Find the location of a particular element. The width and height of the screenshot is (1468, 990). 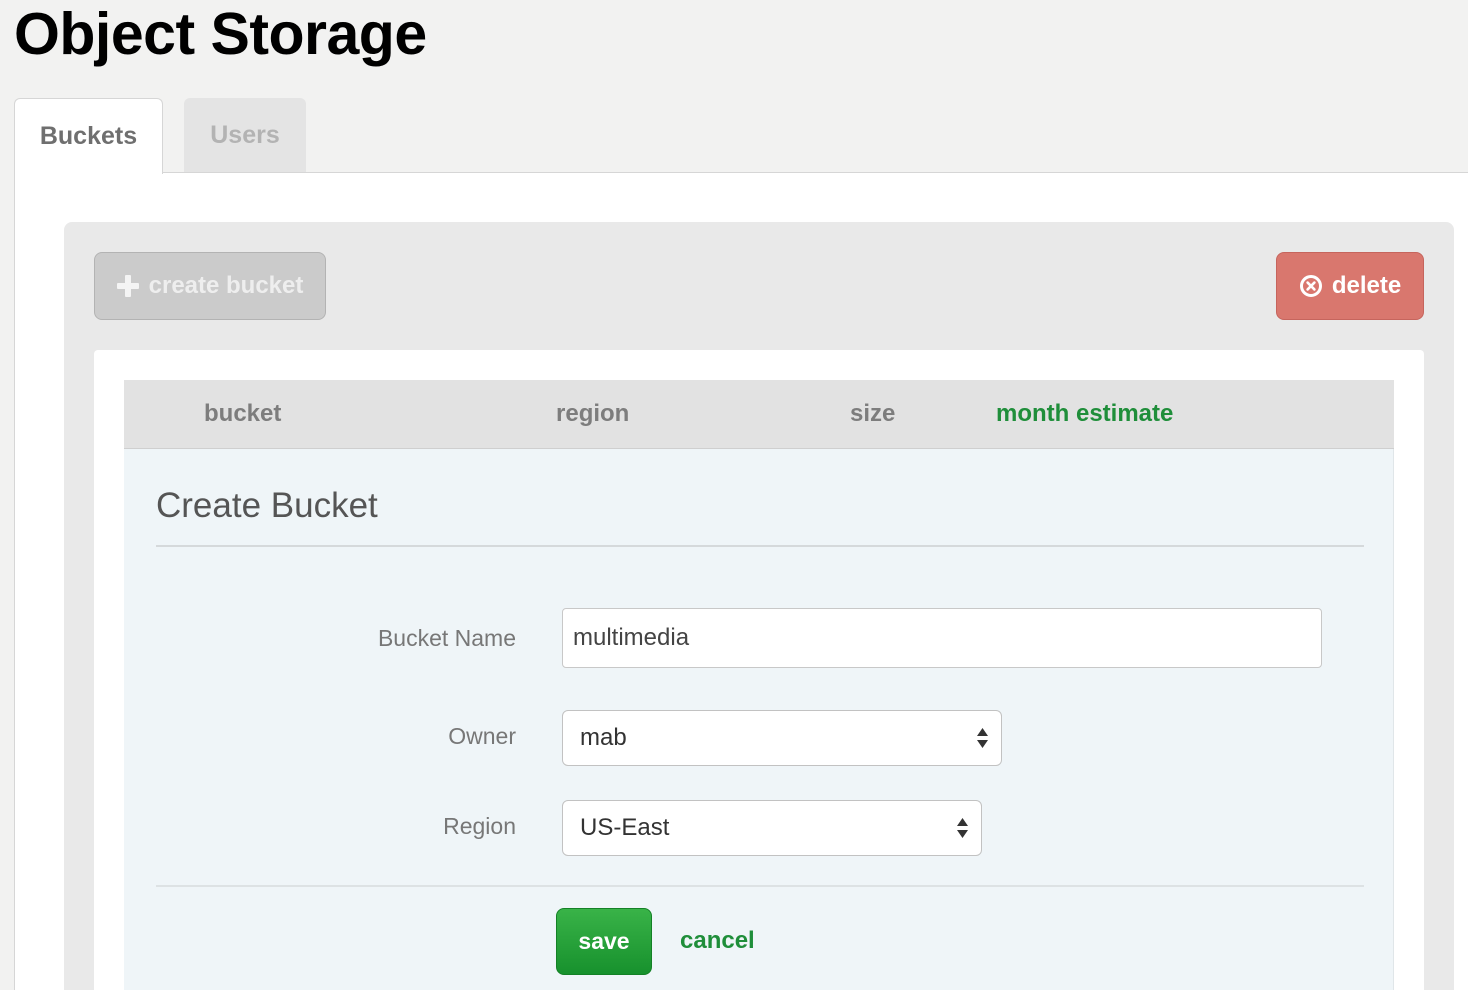

cancel-link: cancel is located at coordinates (717, 941).